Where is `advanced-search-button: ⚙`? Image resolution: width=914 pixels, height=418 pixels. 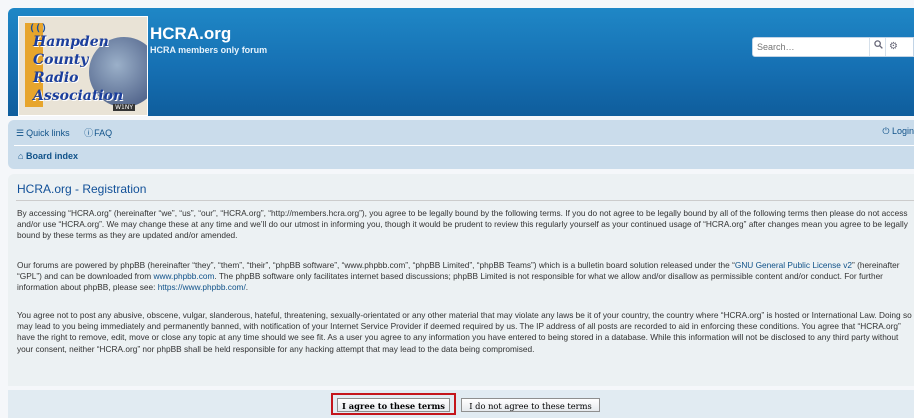 advanced-search-button: ⚙ is located at coordinates (899, 47).